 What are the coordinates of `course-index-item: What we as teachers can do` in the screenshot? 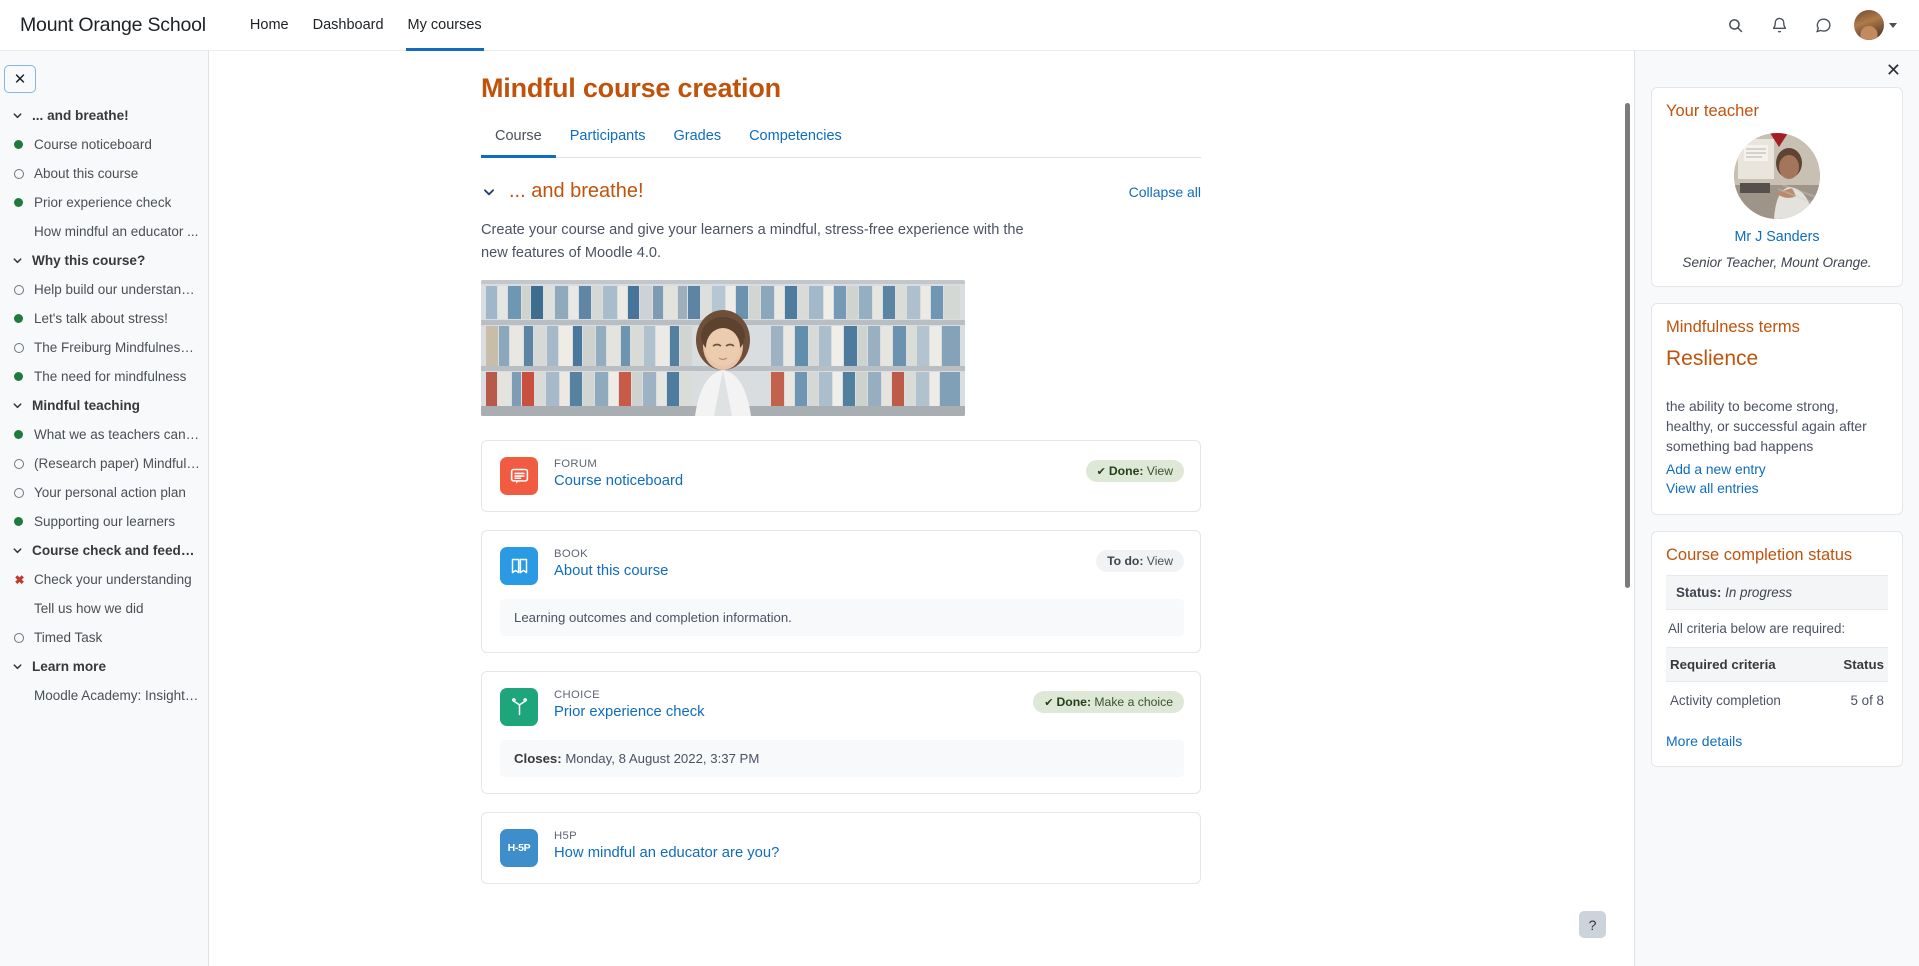 It's located at (104, 434).